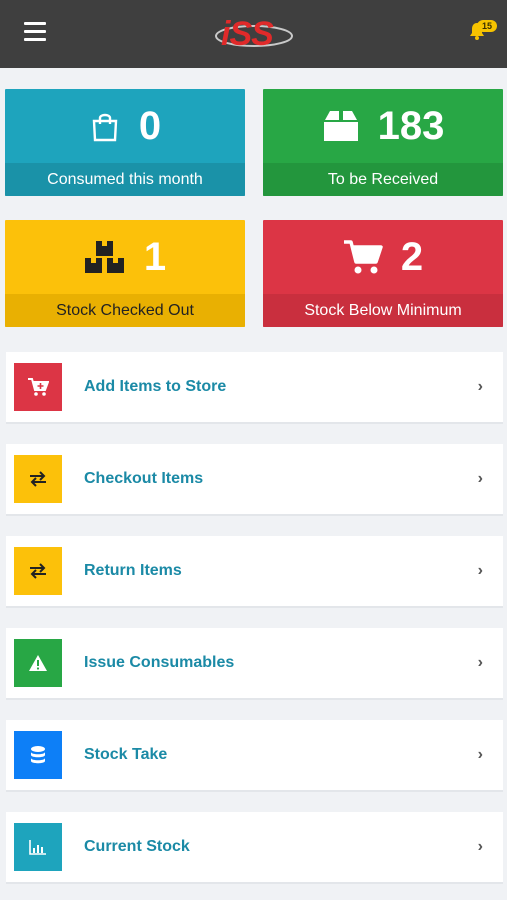 This screenshot has height=900, width=507. I want to click on package-icon, so click(340, 126).